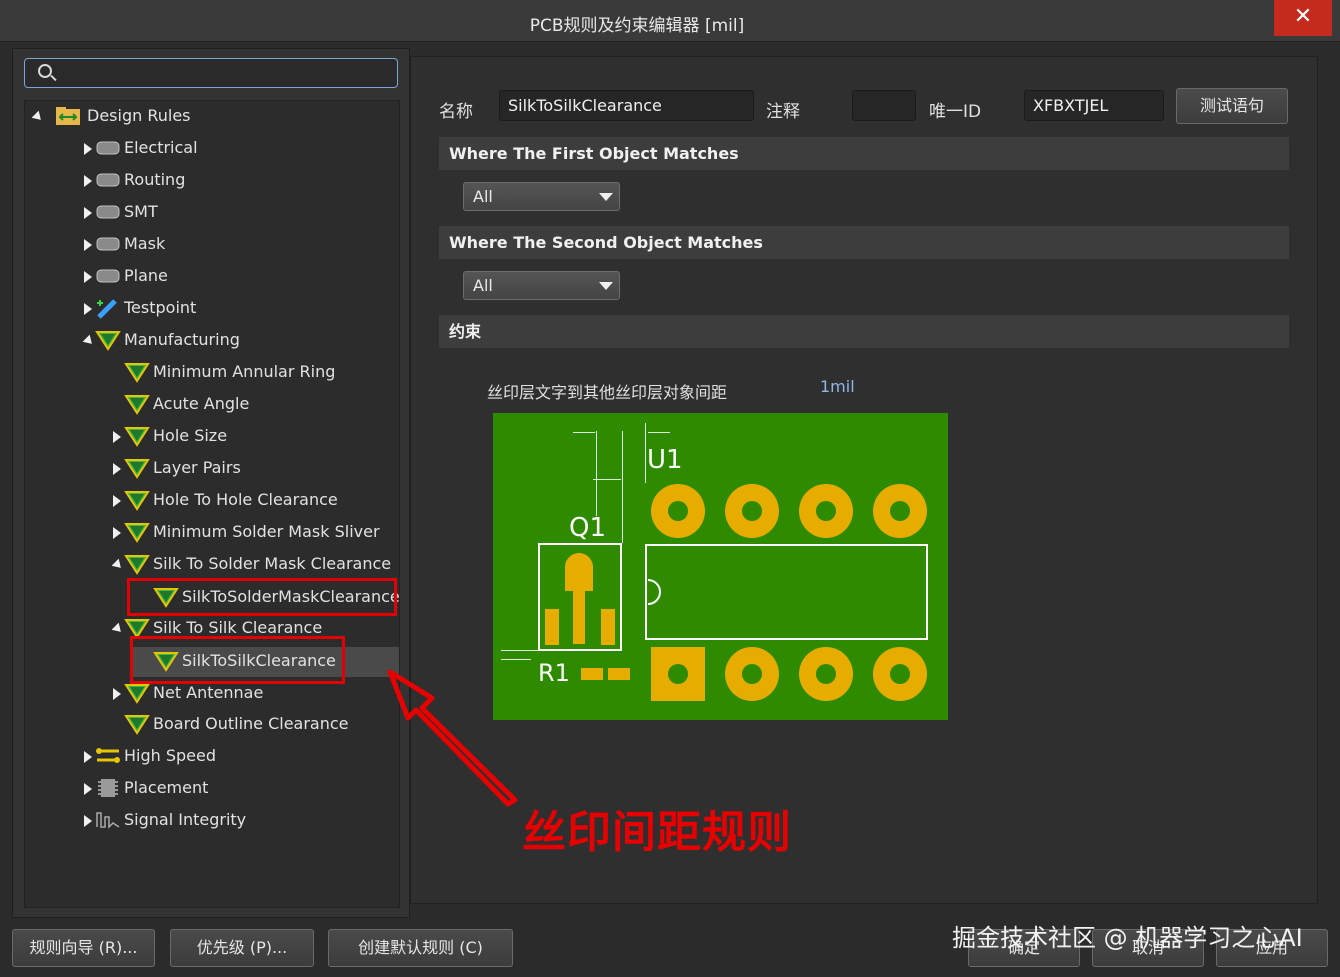  I want to click on smt-icon, so click(108, 212).